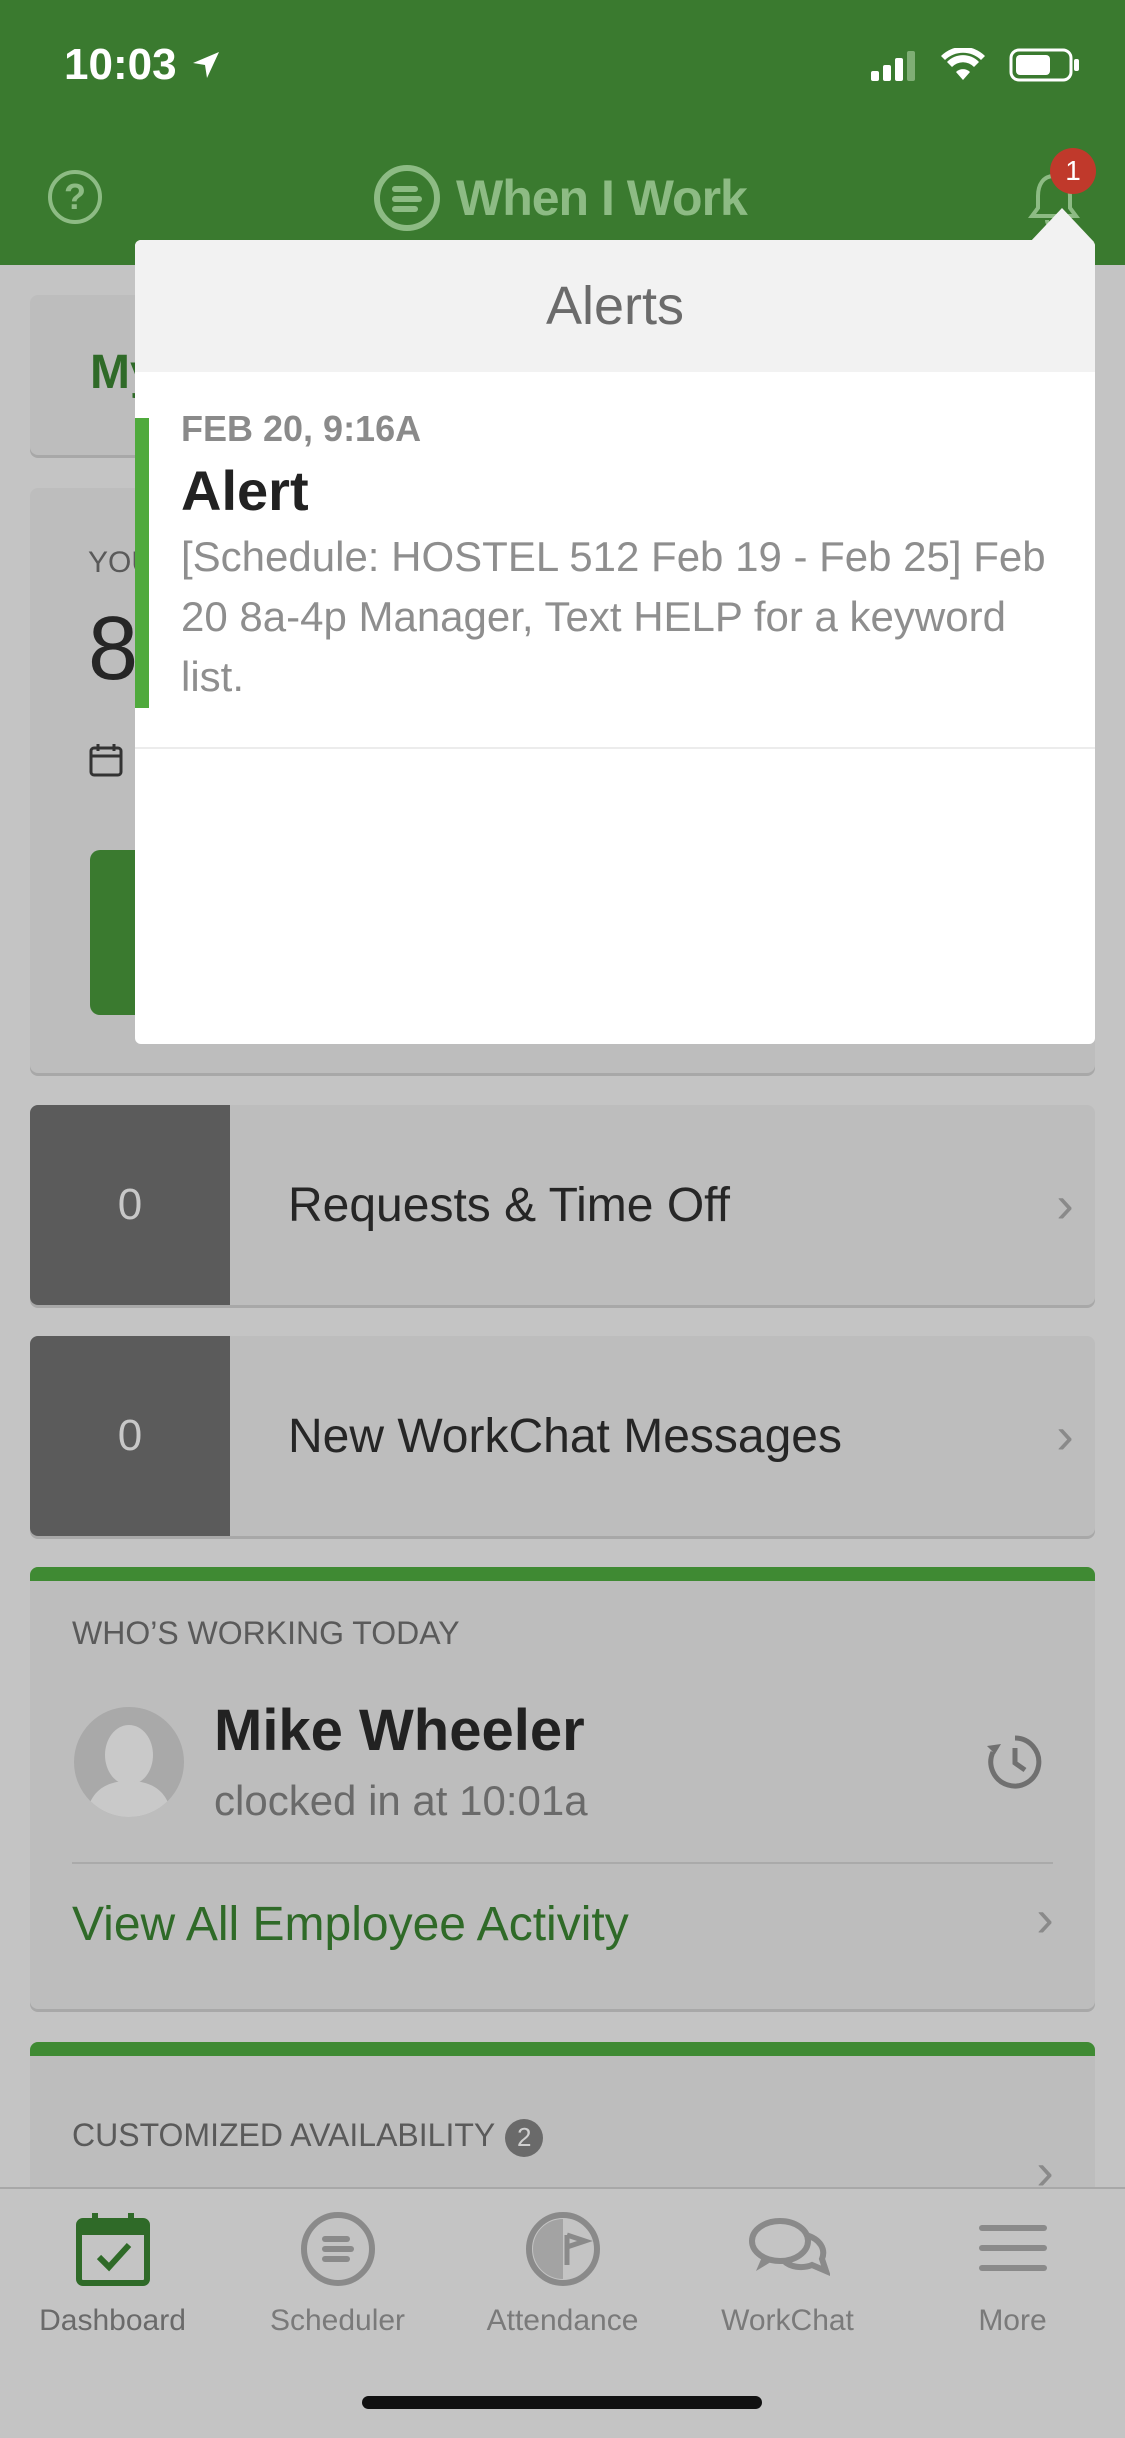  I want to click on tab-workchat: WorkChat, so click(787, 2273).